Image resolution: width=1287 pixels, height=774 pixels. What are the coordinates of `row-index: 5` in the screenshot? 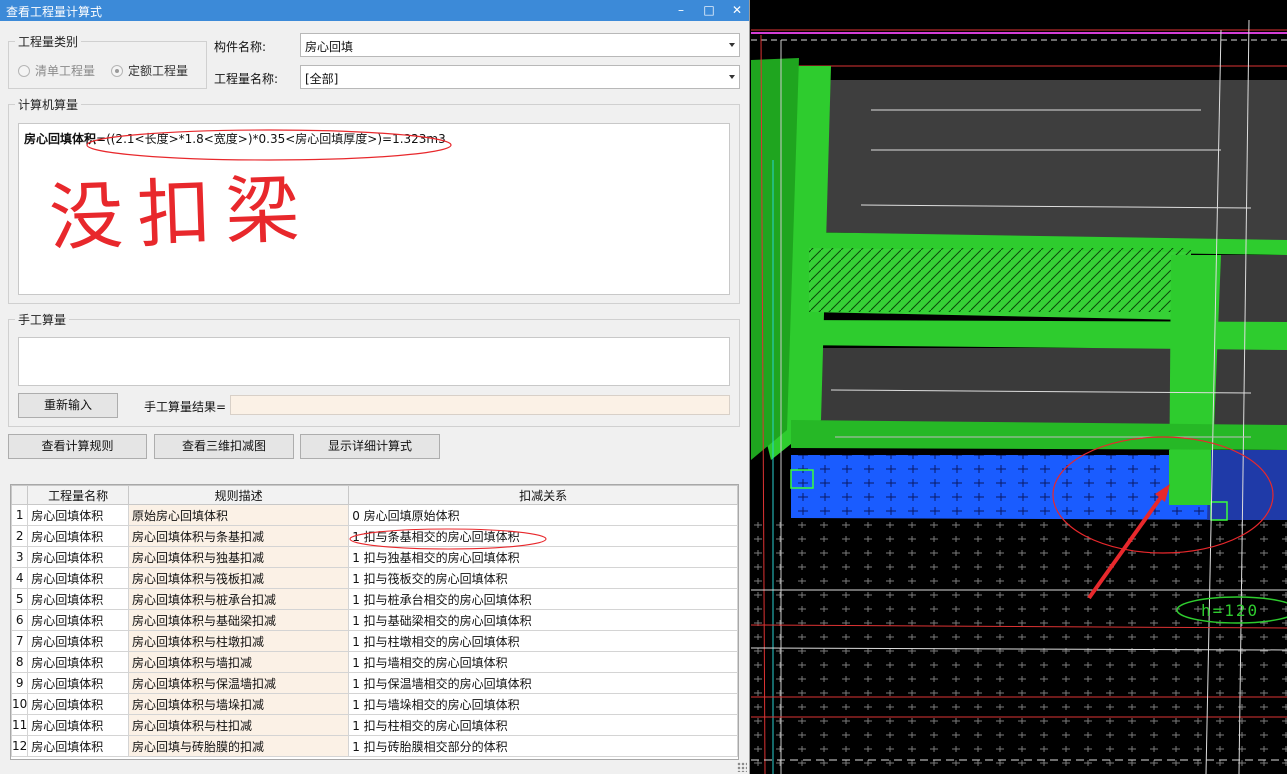 It's located at (19, 599).